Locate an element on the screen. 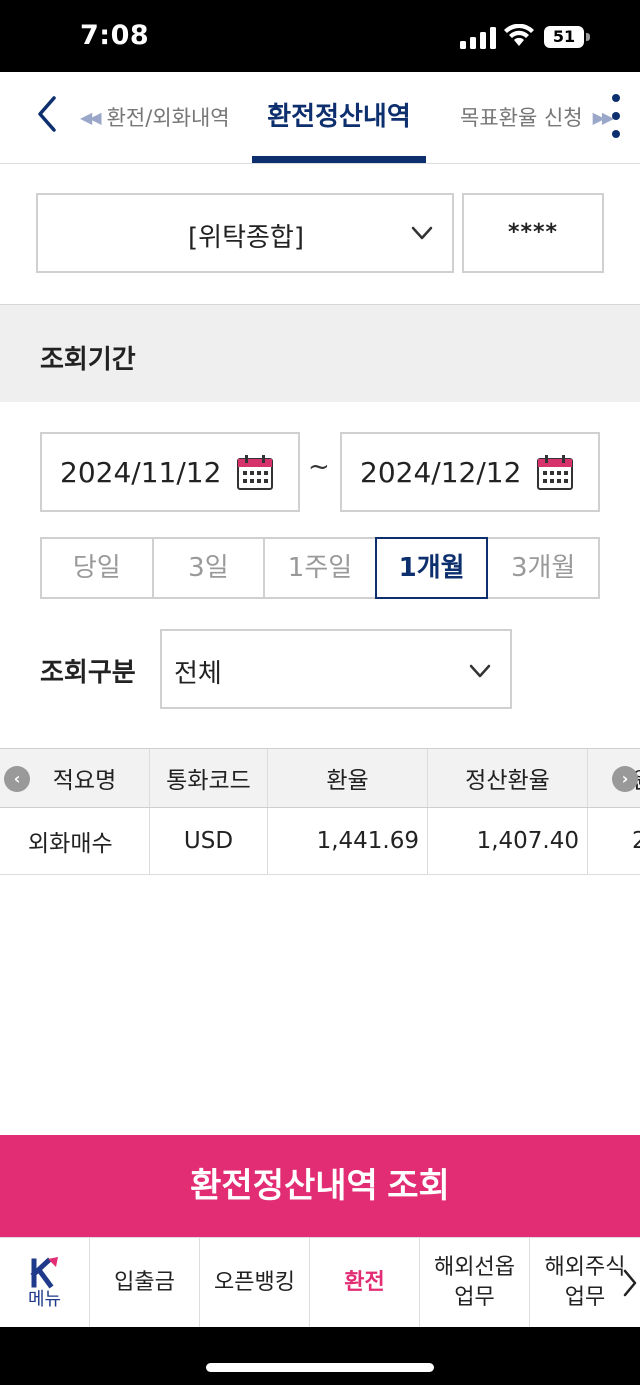 This screenshot has height=1385, width=640. cell-rate: 1,441.69 is located at coordinates (348, 841).